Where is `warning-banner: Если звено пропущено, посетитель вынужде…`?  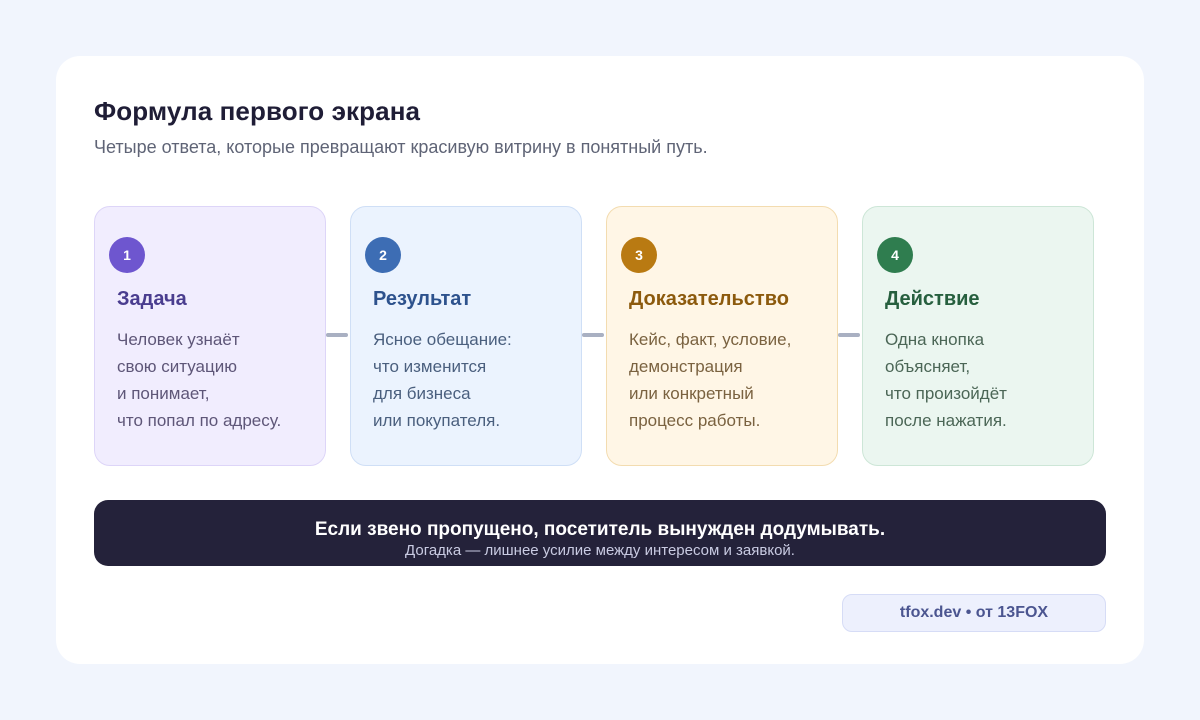 warning-banner: Если звено пропущено, посетитель вынужде… is located at coordinates (600, 533).